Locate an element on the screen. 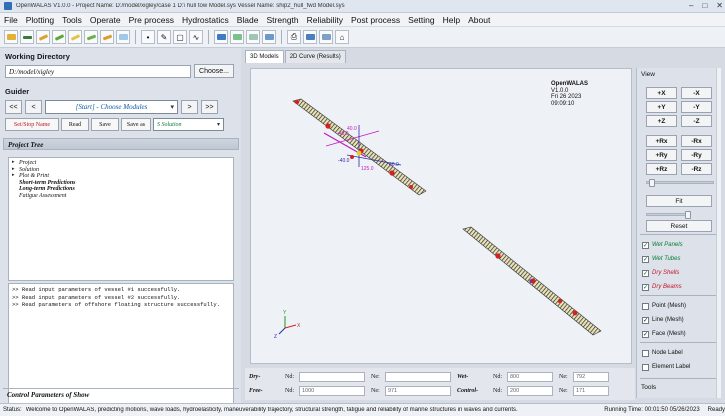 The image size is (725, 416). checkbox-face-mesh: ✓ Face (Mesh) is located at coordinates (664, 334).